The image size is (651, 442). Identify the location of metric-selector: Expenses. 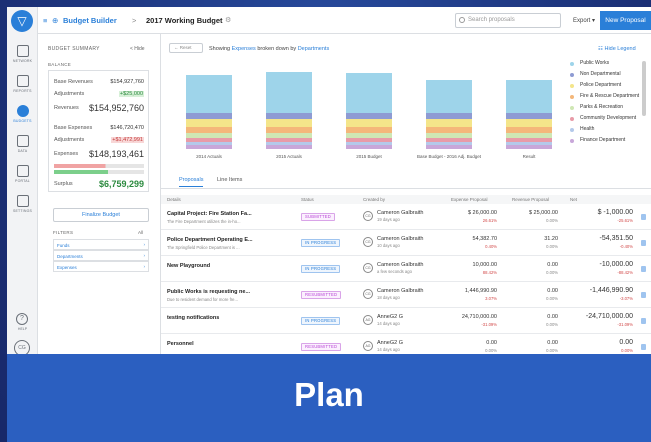
(244, 49).